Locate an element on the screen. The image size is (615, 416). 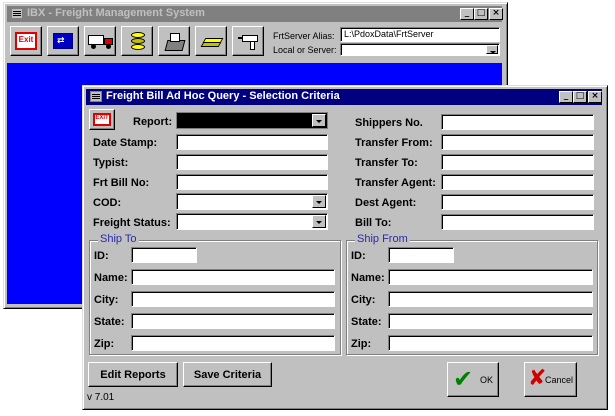
transfer-to-label: Transfer To: is located at coordinates (386, 163).